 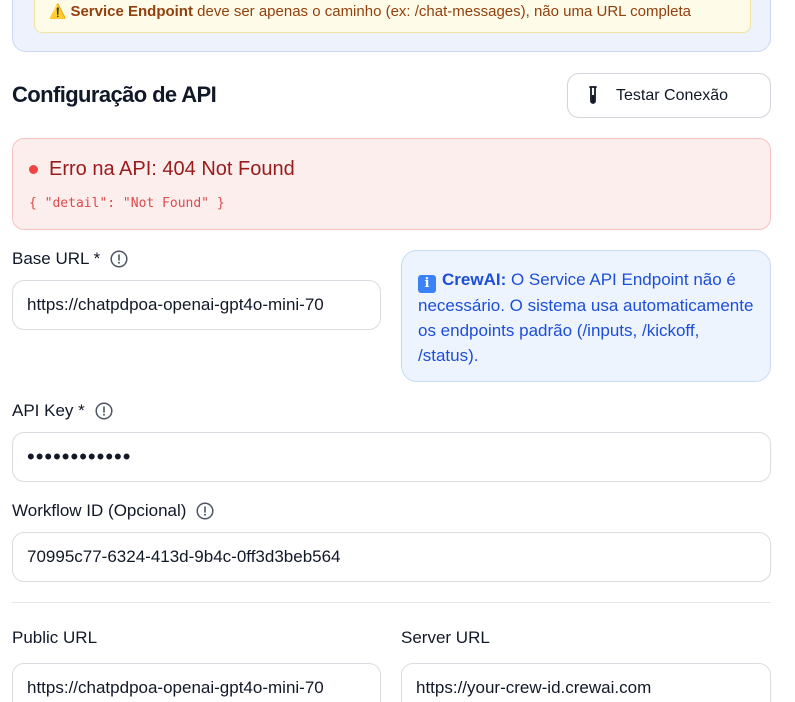 What do you see at coordinates (172, 169) in the screenshot?
I see `error-title: Erro na API: 404 Not Found` at bounding box center [172, 169].